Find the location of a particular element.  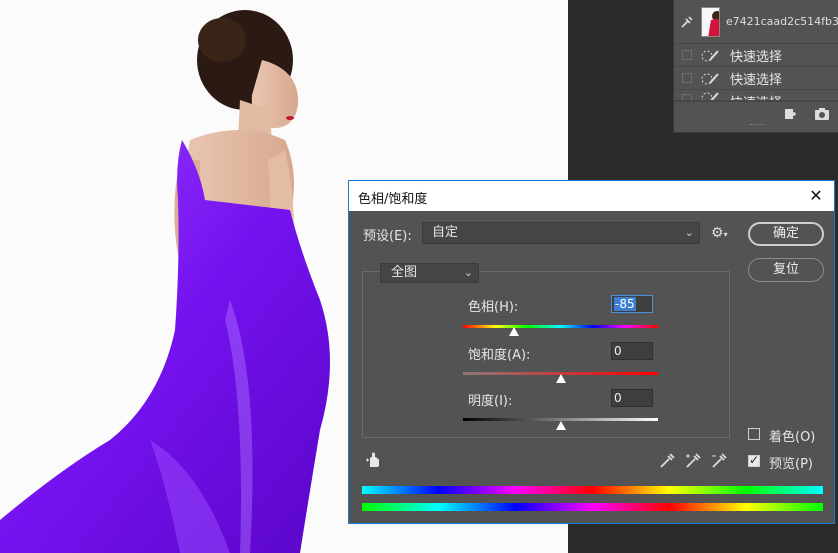

dialog-titlebar: 色相/饱和度 ✕ is located at coordinates (591, 196).